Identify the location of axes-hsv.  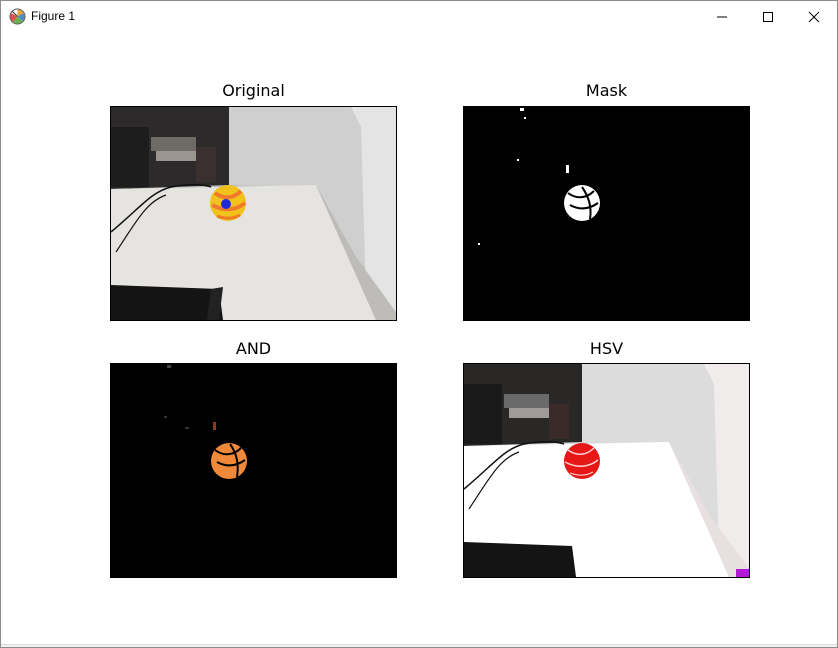
(606, 470).